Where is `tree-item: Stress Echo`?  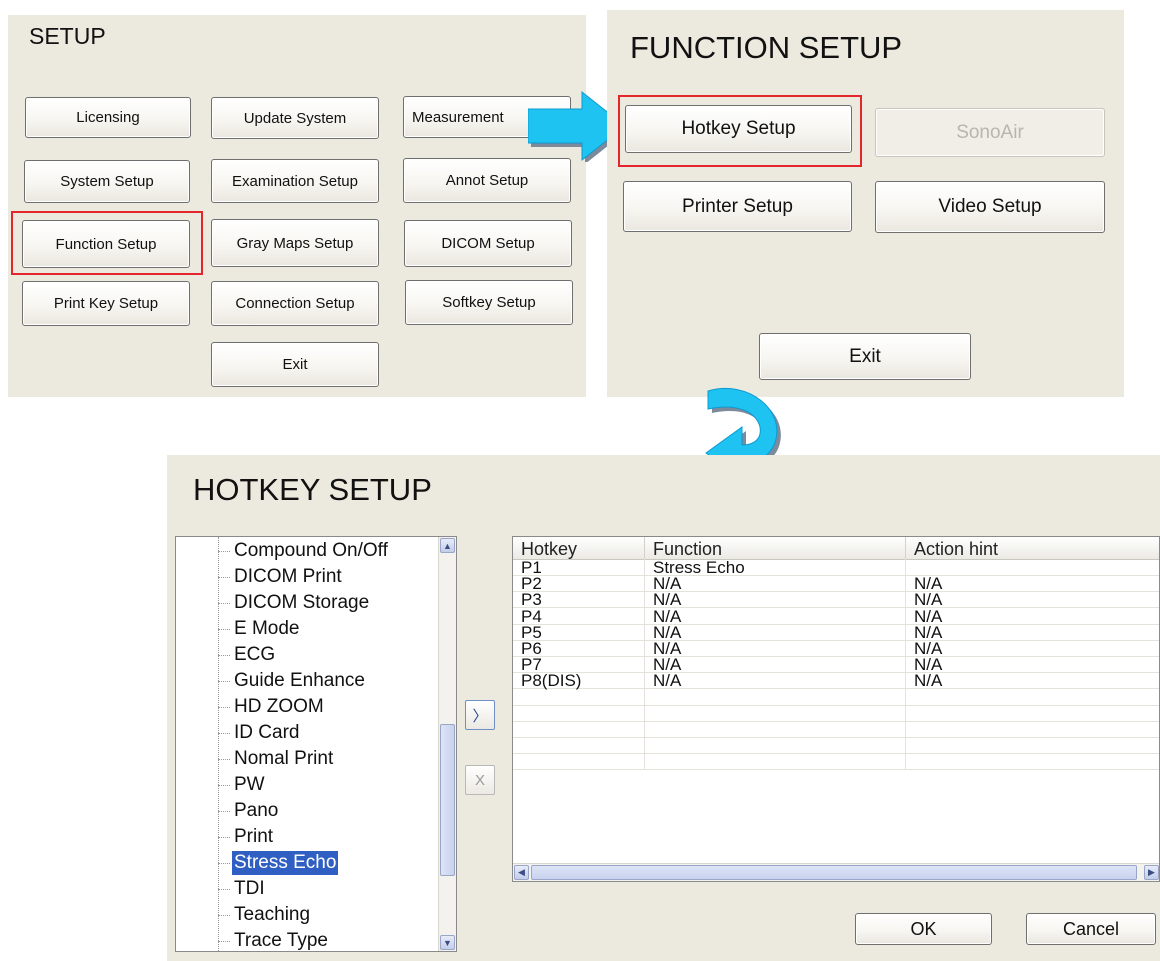 tree-item: Stress Echo is located at coordinates (285, 863).